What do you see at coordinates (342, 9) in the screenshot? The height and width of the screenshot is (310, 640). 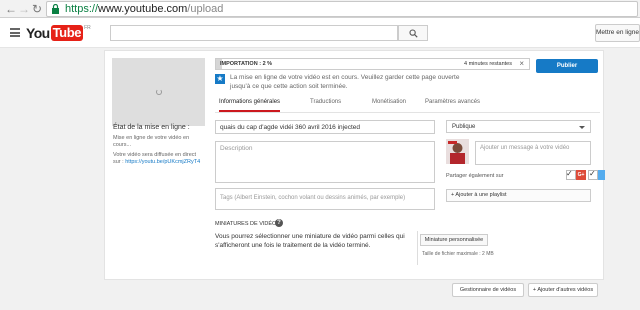 I see `address-bar: https://www.youtube.com/upload` at bounding box center [342, 9].